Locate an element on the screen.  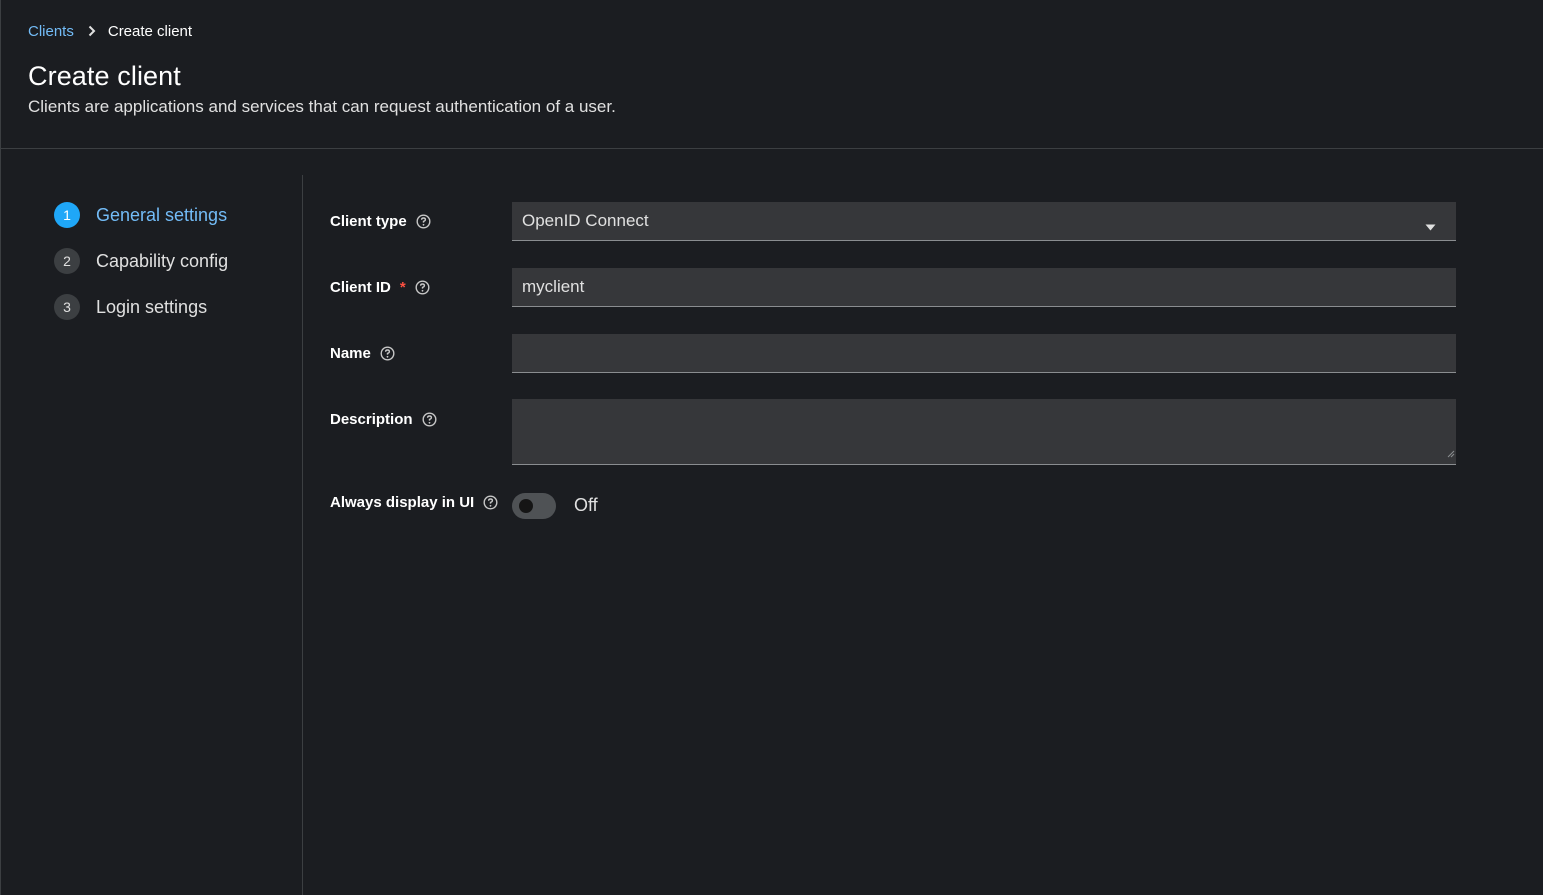
name-label: Name is located at coordinates (362, 353).